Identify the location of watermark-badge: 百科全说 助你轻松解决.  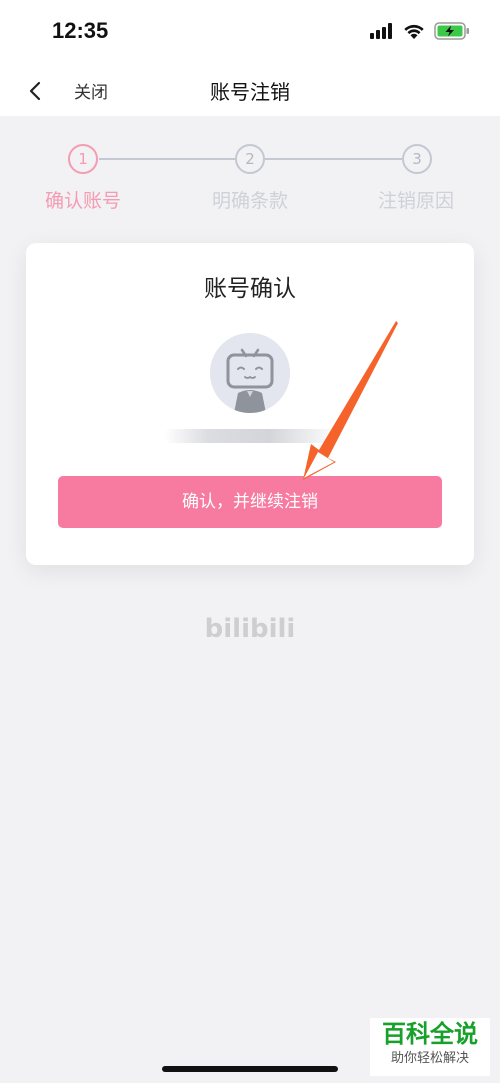
(430, 1047).